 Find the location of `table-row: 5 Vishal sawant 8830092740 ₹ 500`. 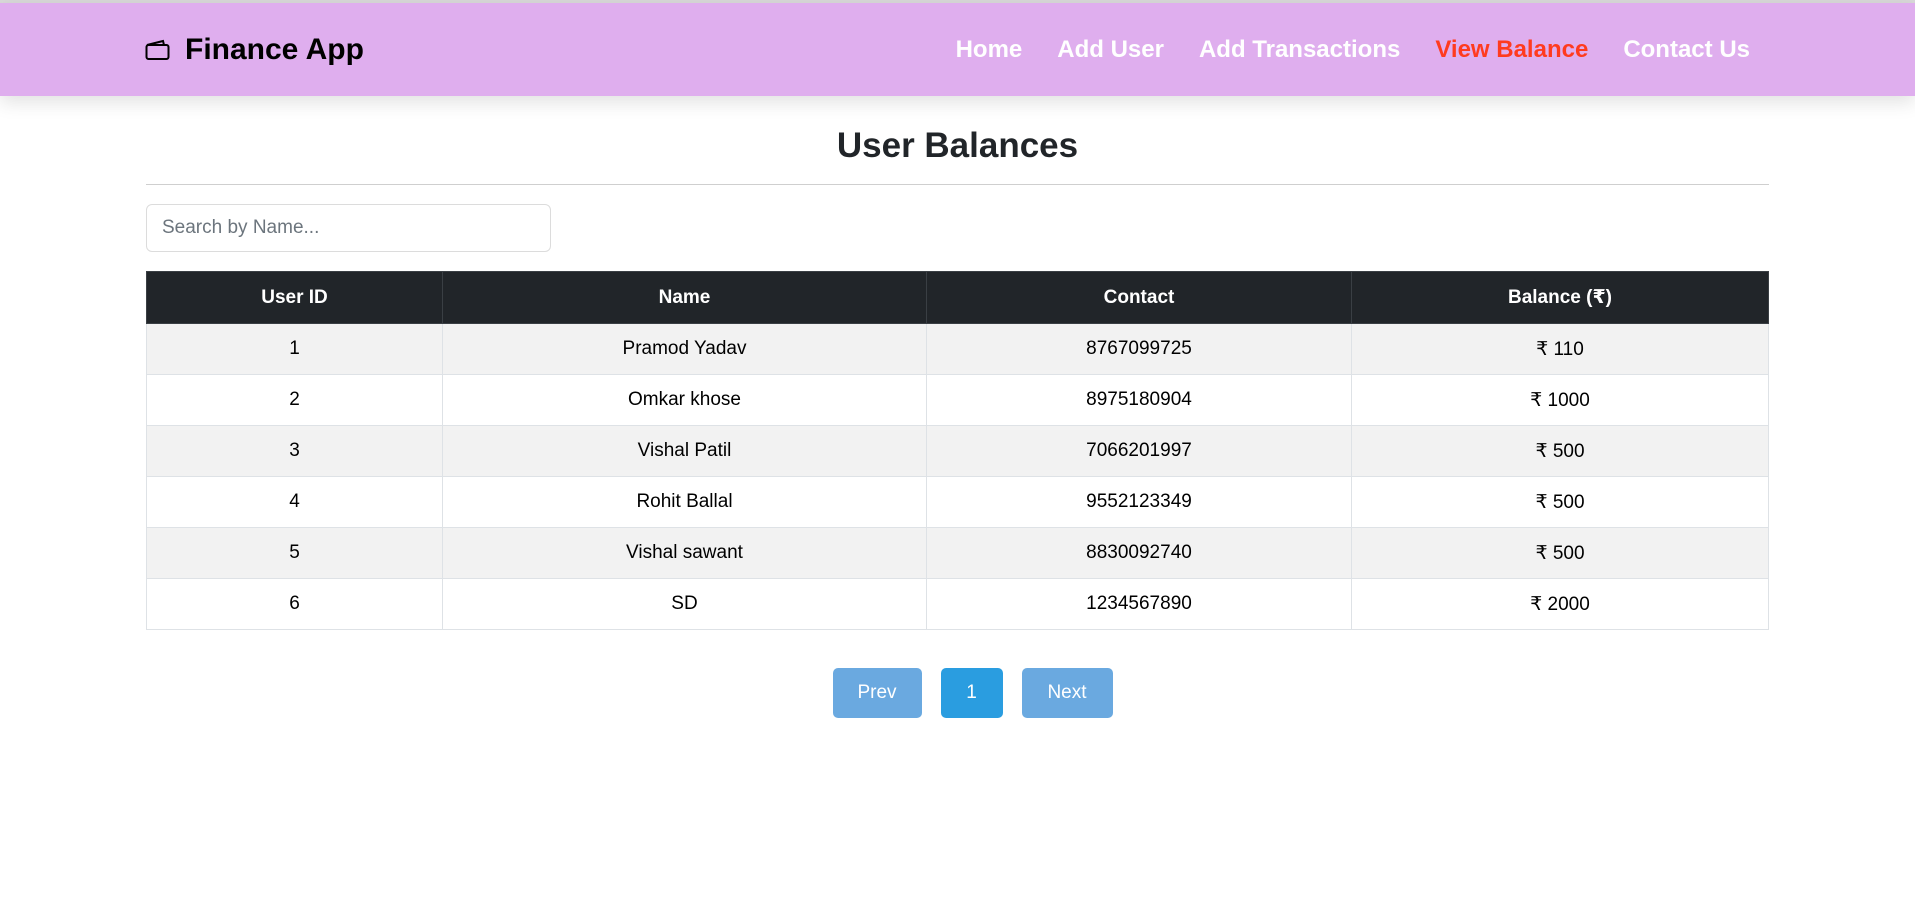

table-row: 5 Vishal sawant 8830092740 ₹ 500 is located at coordinates (957, 553).